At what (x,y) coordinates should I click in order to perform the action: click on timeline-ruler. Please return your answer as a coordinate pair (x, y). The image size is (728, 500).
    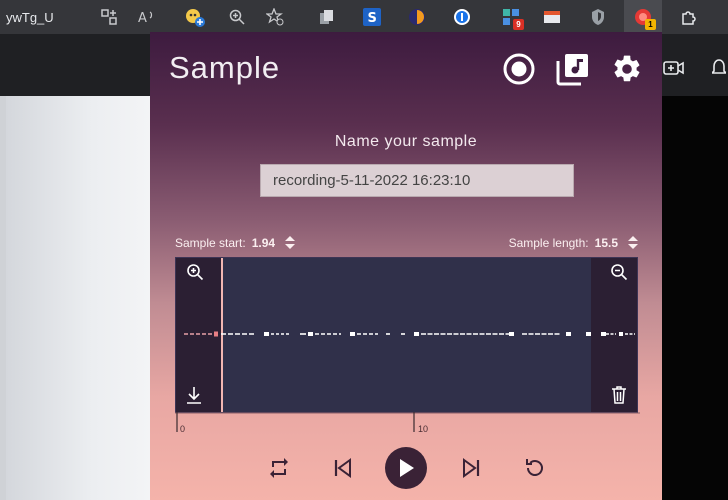
    Looking at the image, I should click on (407, 422).